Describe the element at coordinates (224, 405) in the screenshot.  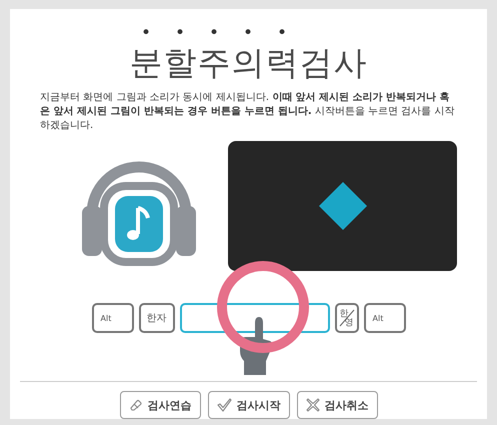
I see `check-icon` at that location.